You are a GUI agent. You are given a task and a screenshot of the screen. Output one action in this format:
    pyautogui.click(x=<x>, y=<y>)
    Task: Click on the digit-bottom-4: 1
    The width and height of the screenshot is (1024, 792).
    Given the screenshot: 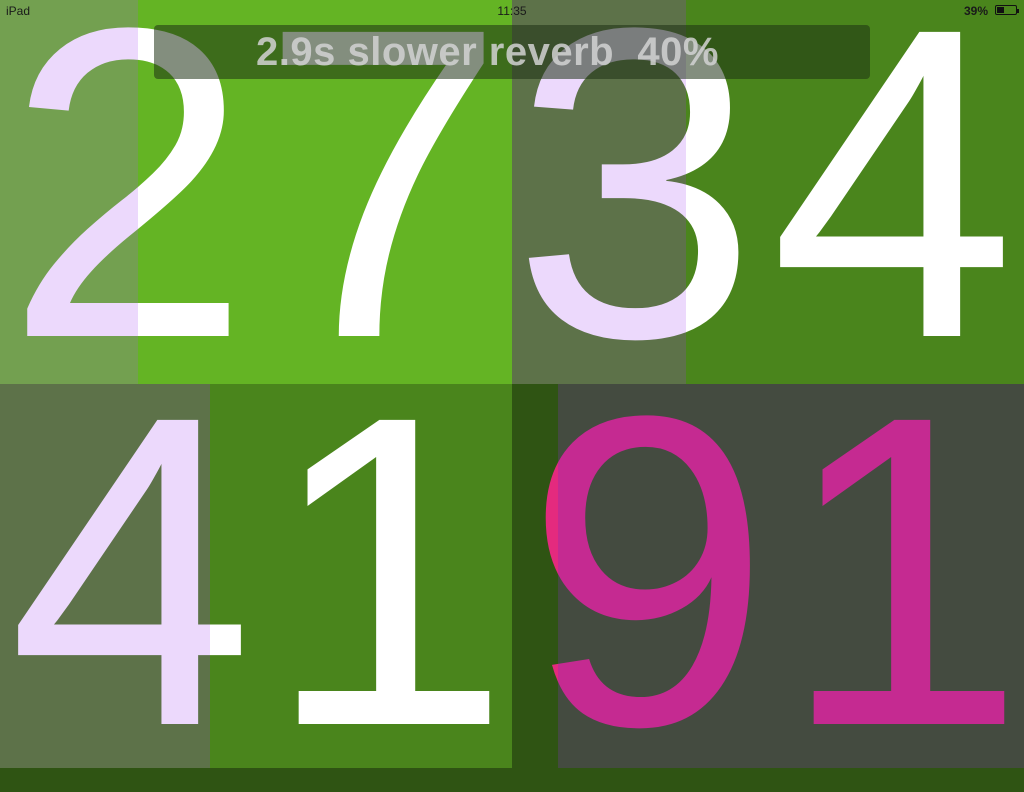 What is the action you would take?
    pyautogui.click(x=902, y=571)
    